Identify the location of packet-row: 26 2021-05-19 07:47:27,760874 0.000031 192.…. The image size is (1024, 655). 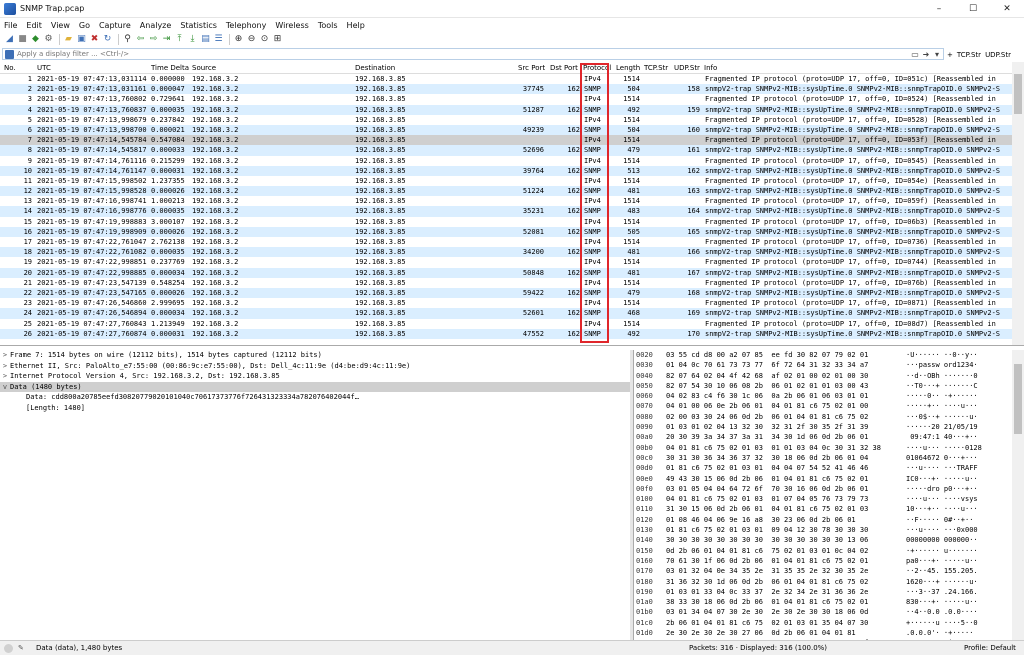
(506, 333).